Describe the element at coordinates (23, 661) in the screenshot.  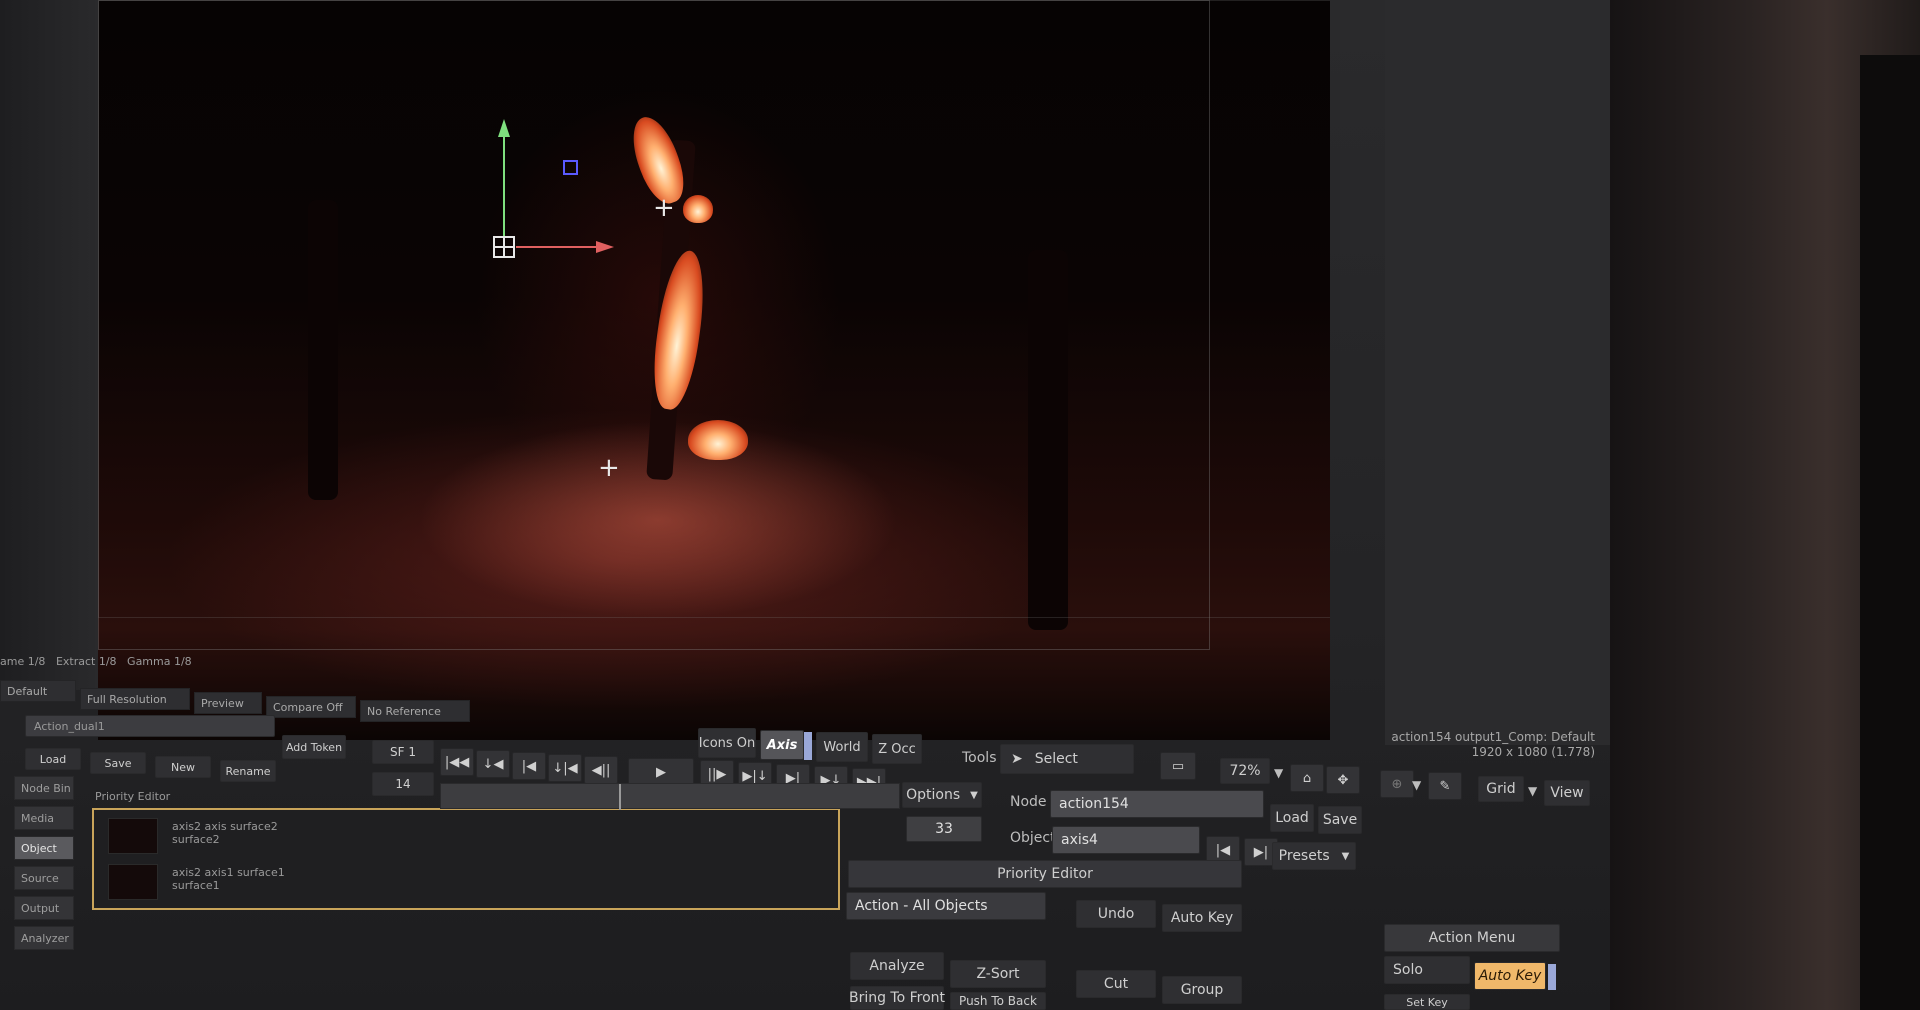
I see `stat-a: ame 1/8` at that location.